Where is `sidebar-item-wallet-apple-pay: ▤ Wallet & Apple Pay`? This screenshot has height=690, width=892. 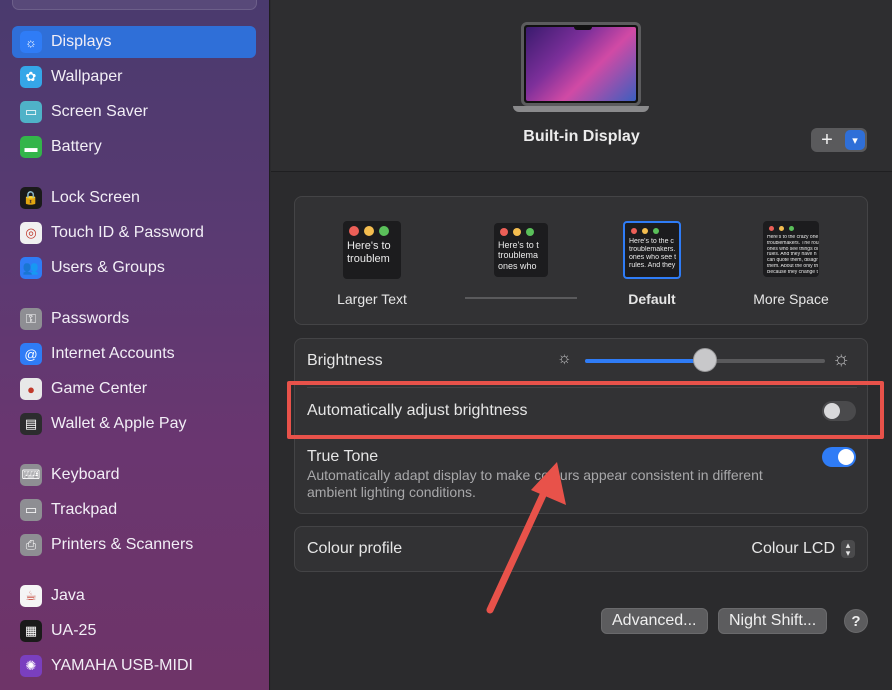
sidebar-item-wallet-apple-pay: ▤ Wallet & Apple Pay is located at coordinates (134, 424).